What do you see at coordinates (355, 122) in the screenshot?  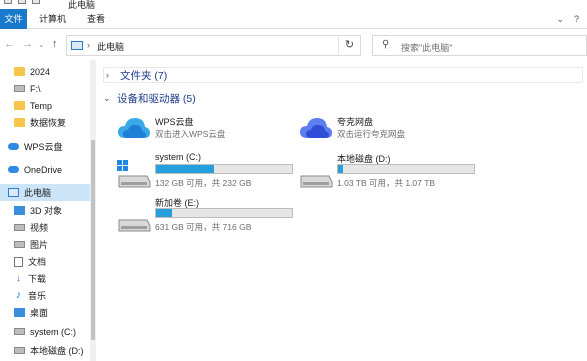 I see `tile-name: 夸克网盘` at bounding box center [355, 122].